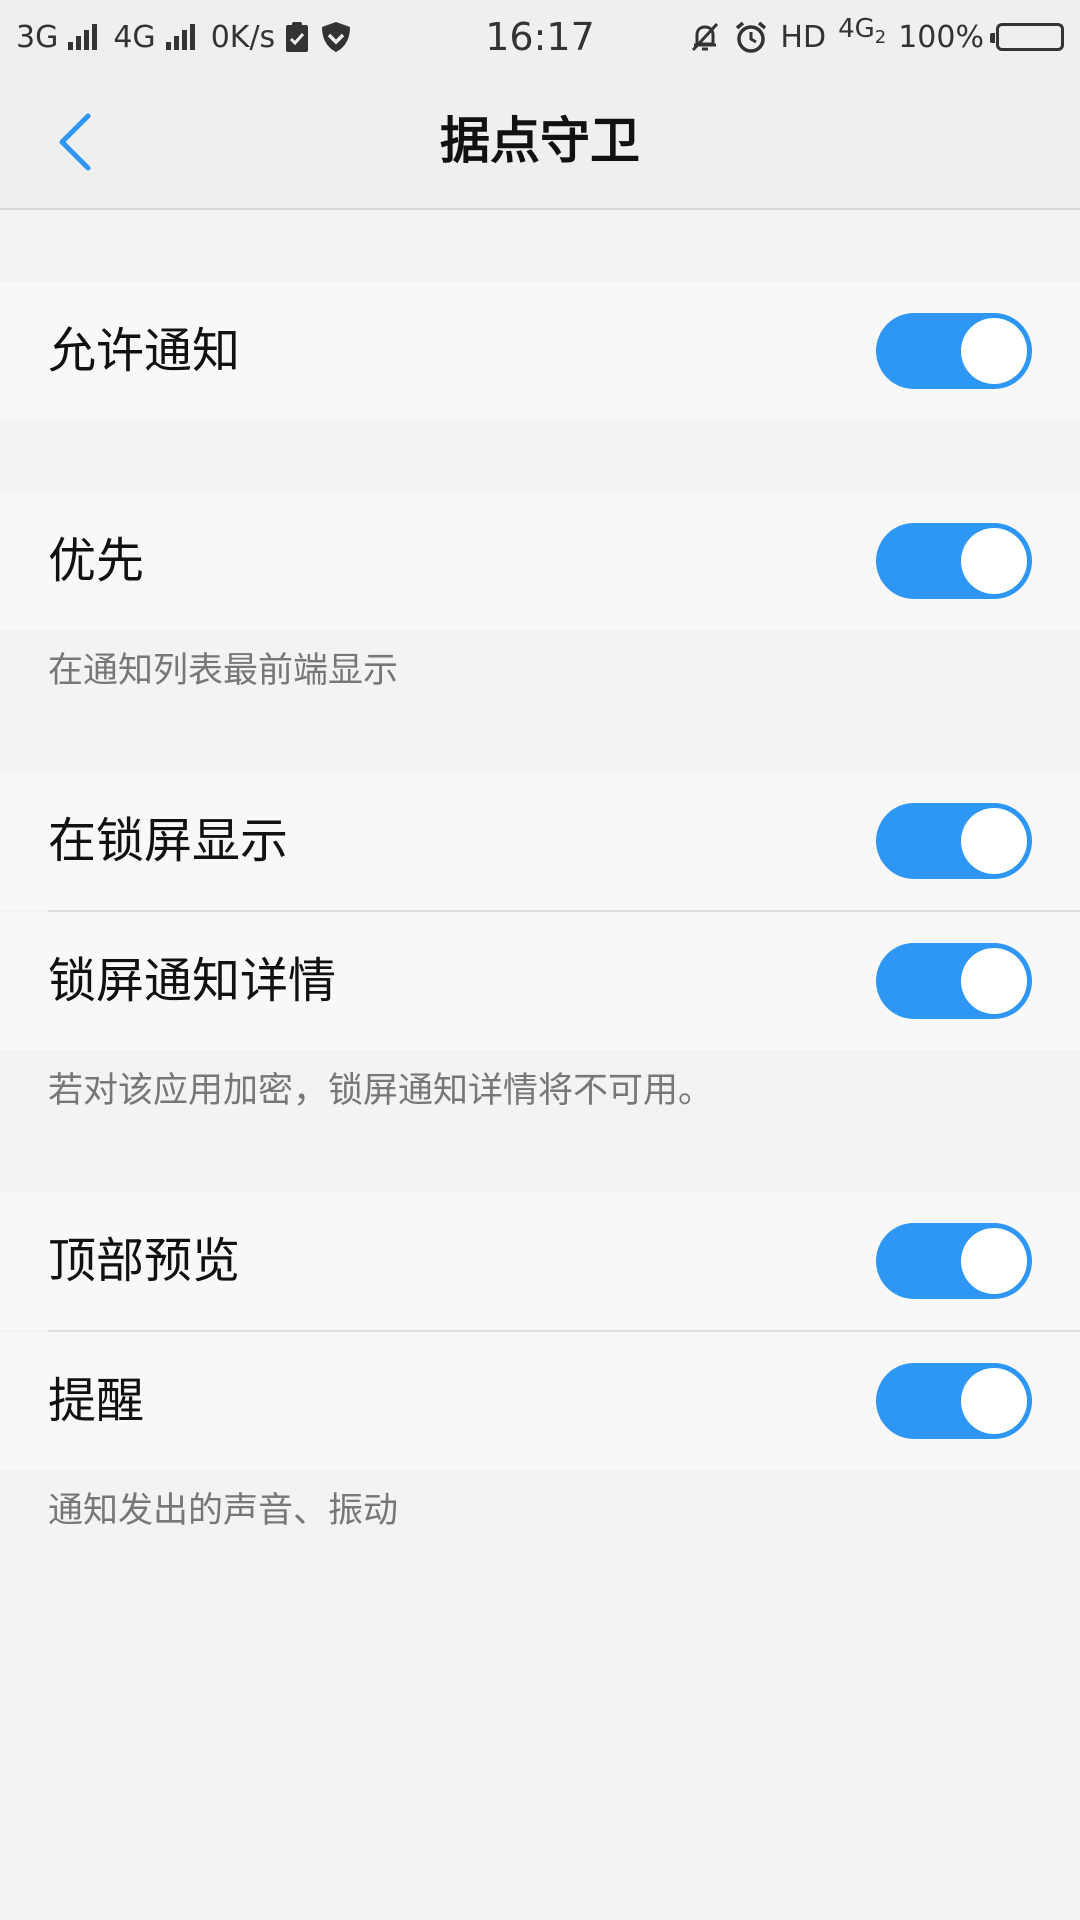 The width and height of the screenshot is (1080, 1920). Describe the element at coordinates (751, 37) in the screenshot. I see `alarm-icon` at that location.